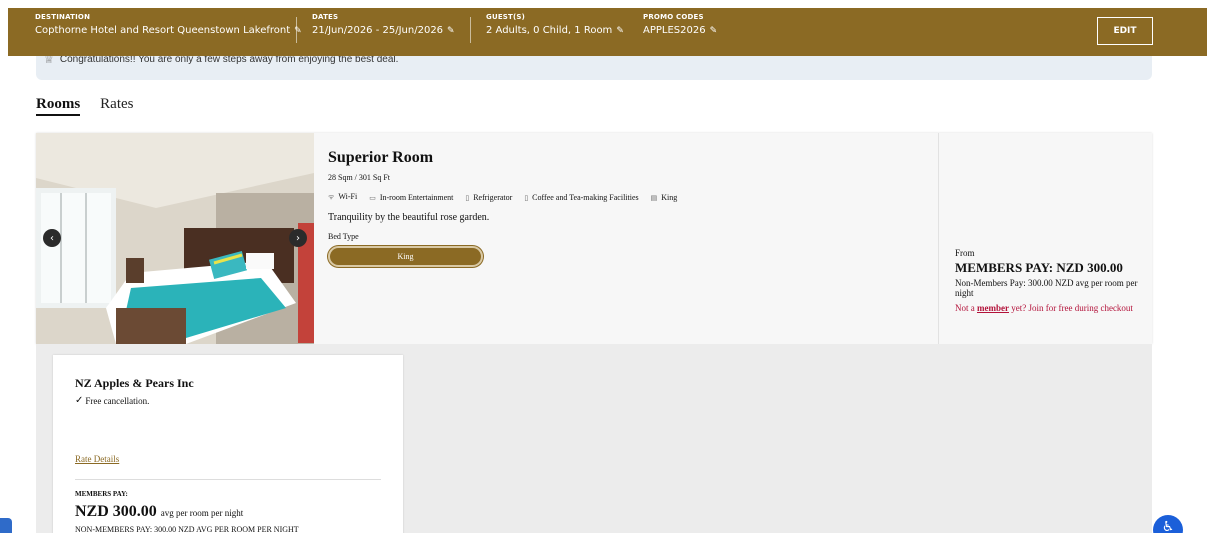  I want to click on room-size: 28 Sqm / 301 Sq Ft, so click(359, 177).